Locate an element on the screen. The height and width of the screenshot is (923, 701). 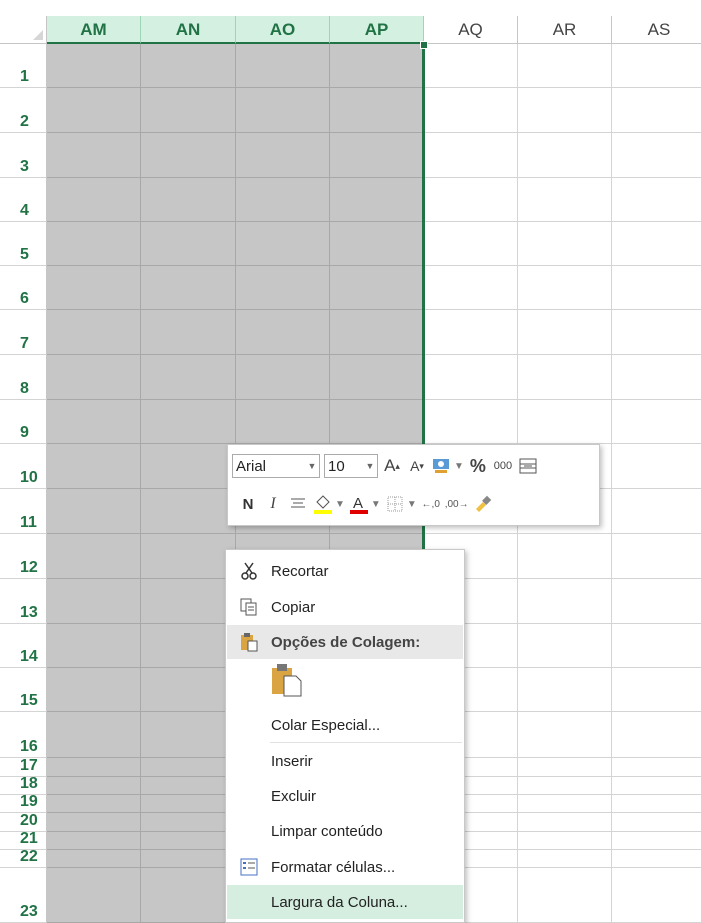
copy-icon is located at coordinates (249, 607).